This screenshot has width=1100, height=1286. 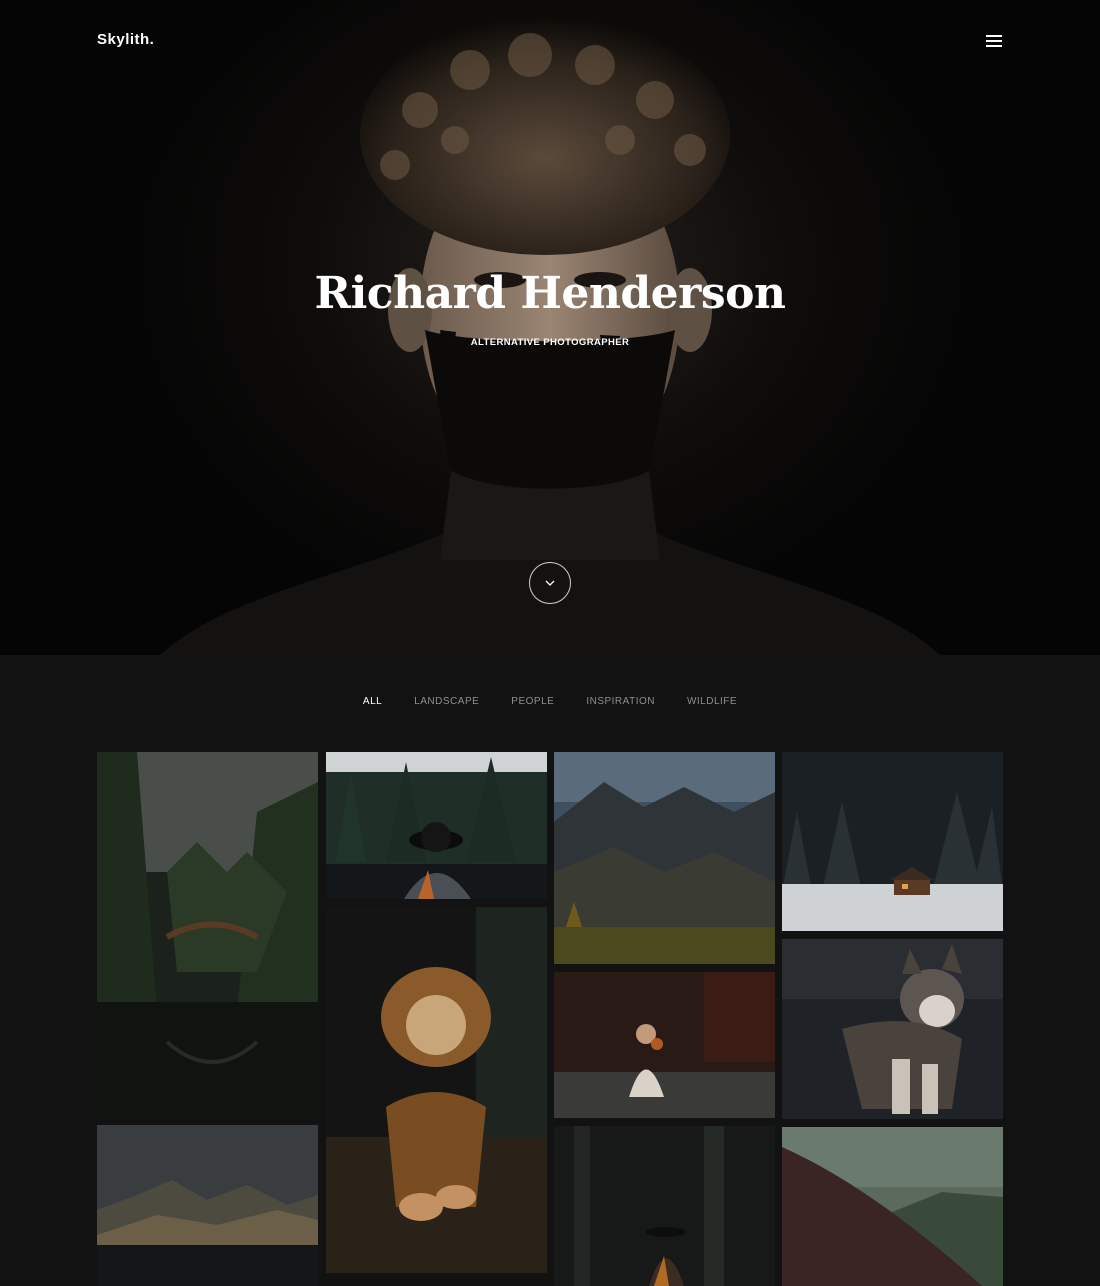 What do you see at coordinates (712, 703) in the screenshot?
I see `filter-wildlife: WILDLIFE` at bounding box center [712, 703].